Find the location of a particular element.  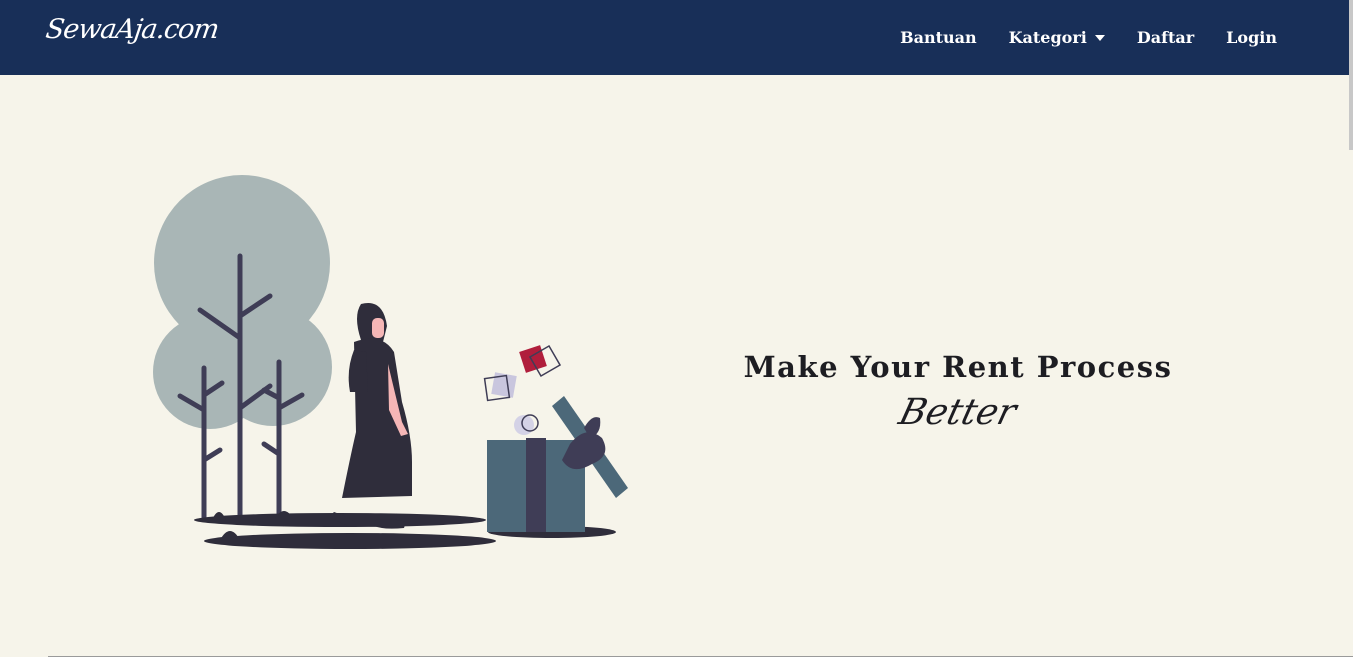

hero-title: Make Your Rent Process is located at coordinates (958, 367).